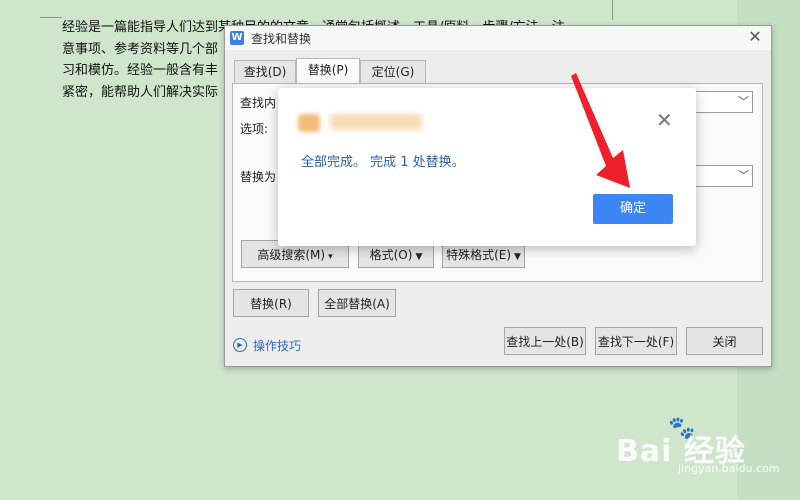 This screenshot has height=500, width=800. Describe the element at coordinates (258, 177) in the screenshot. I see `replace-with-label: 替换为` at that location.